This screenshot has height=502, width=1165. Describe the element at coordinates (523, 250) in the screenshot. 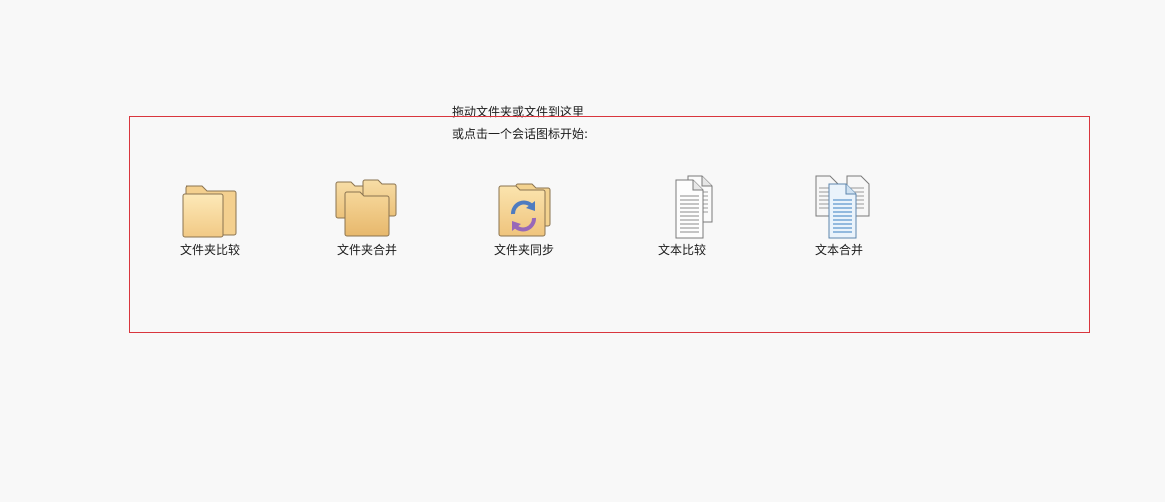

I see `session-label: 文件夹同步` at that location.